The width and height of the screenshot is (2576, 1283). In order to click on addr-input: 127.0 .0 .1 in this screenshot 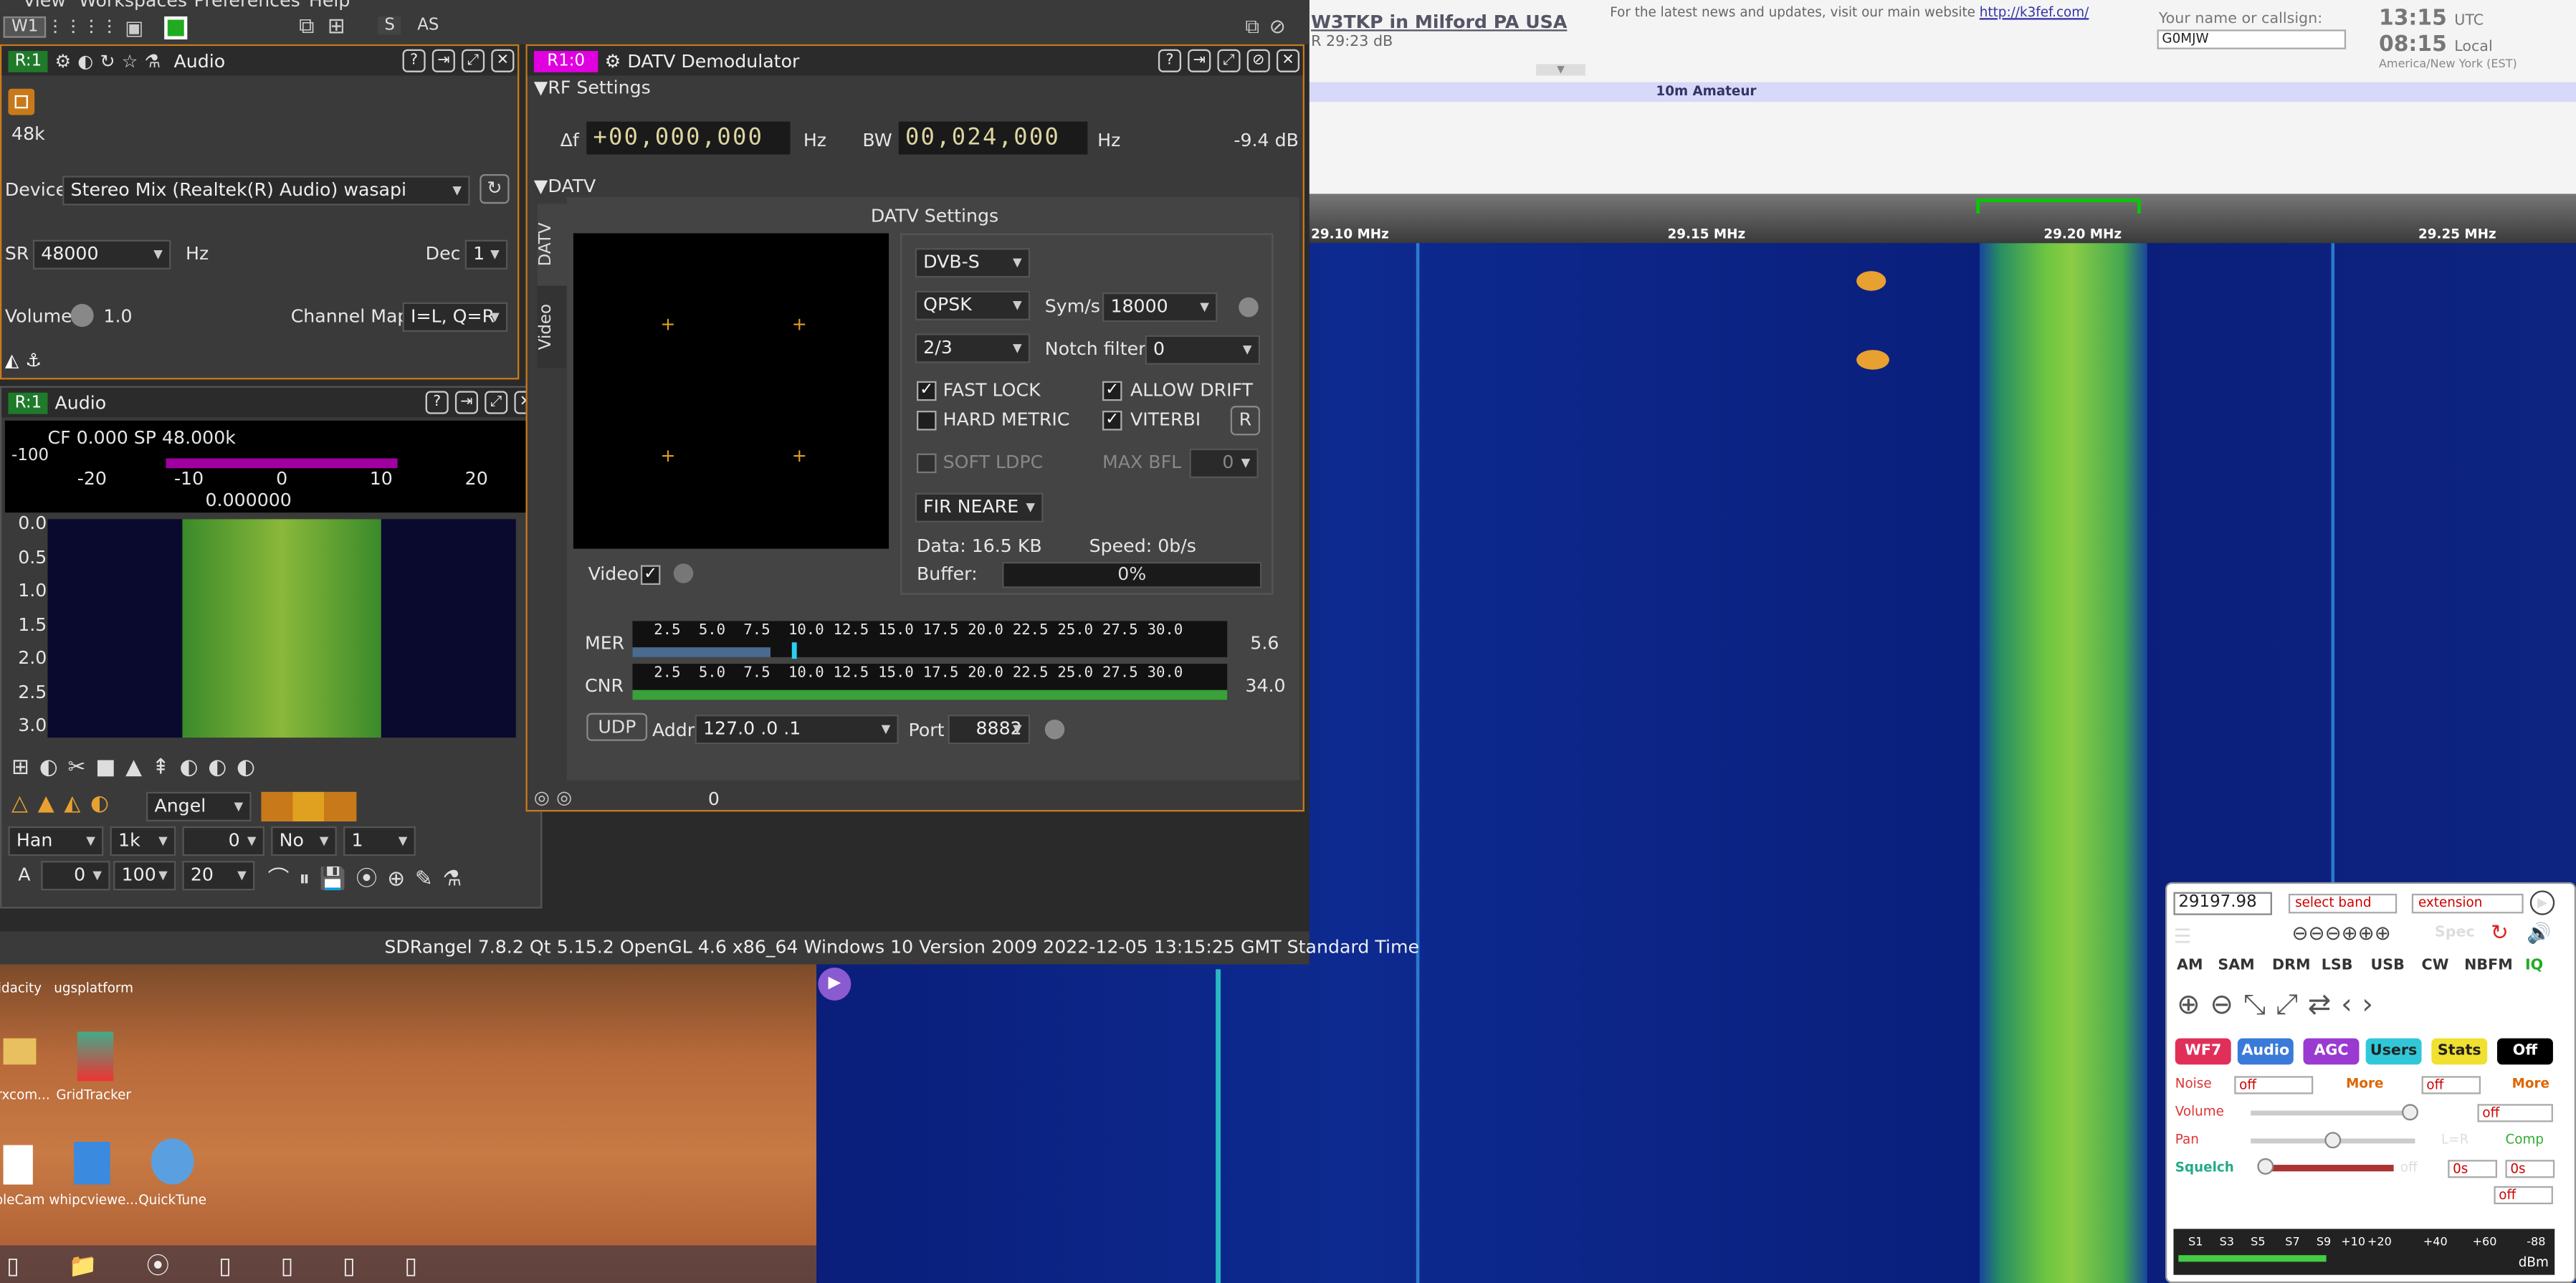, I will do `click(797, 730)`.